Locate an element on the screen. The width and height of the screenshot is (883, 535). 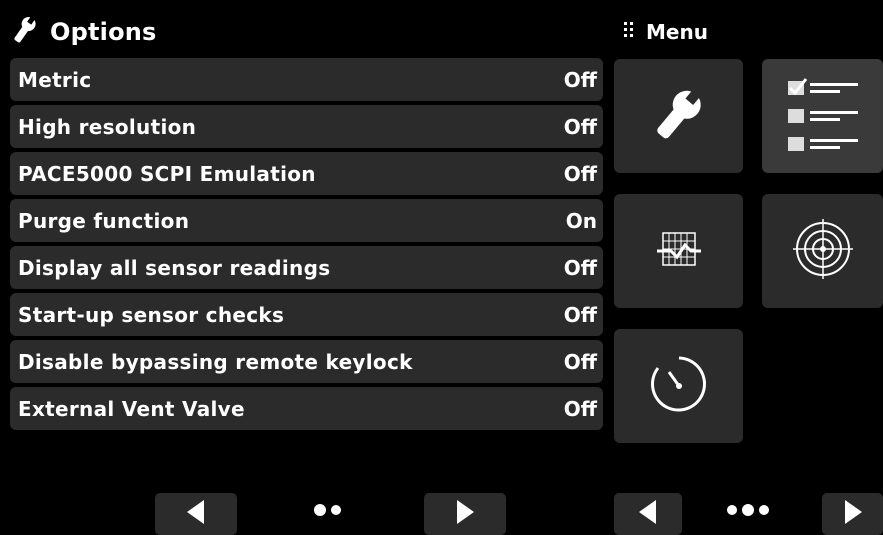
option-row-disable-bypass-keylock: Disable bypassing remote keylock Off is located at coordinates (306, 361).